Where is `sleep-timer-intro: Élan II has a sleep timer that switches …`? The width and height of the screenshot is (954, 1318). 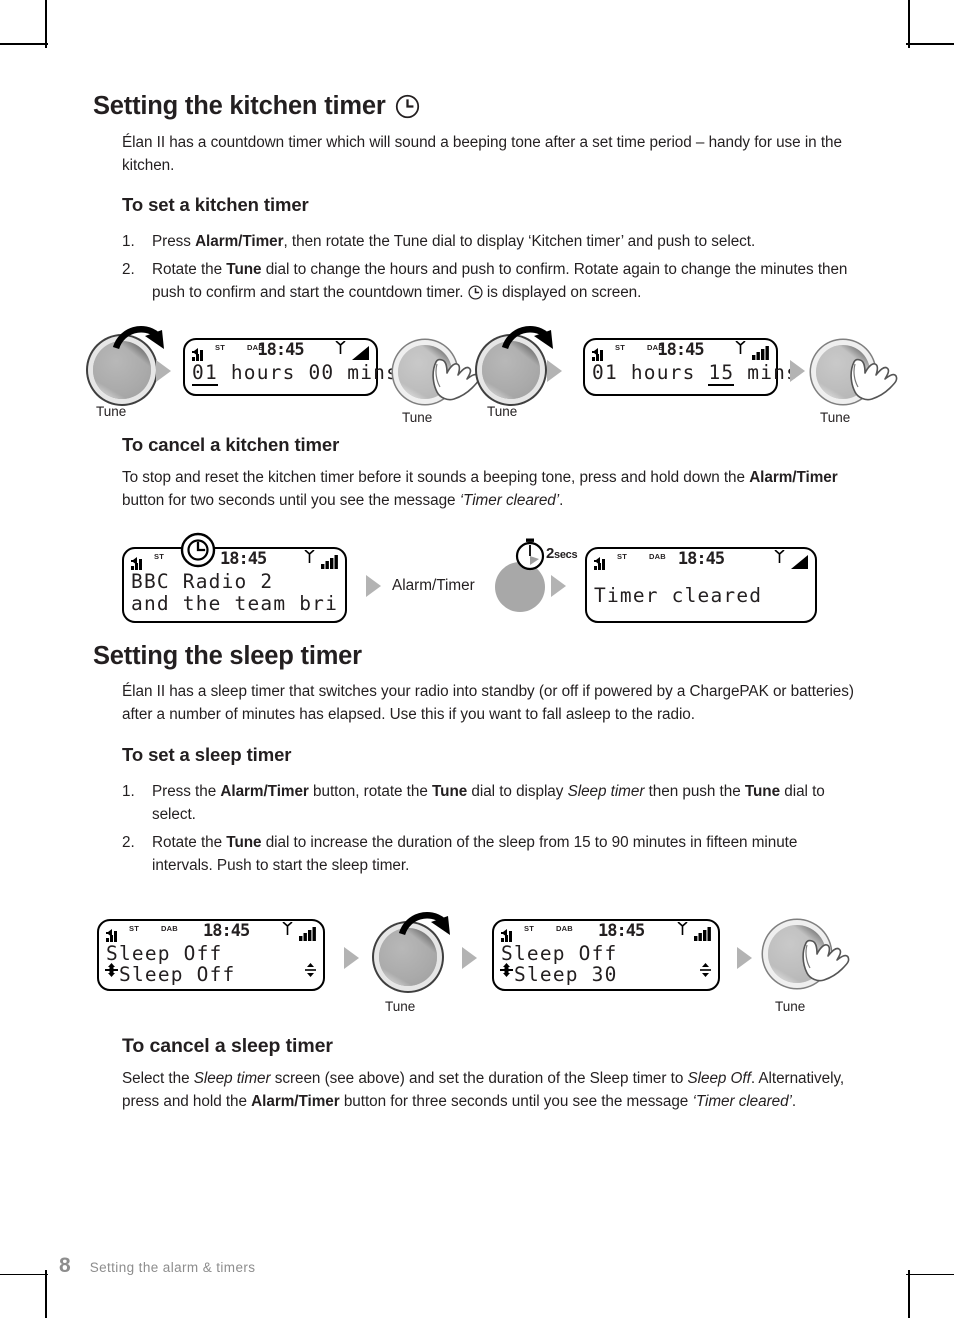
sleep-timer-intro: Élan II has a sleep timer that switches … is located at coordinates (488, 703).